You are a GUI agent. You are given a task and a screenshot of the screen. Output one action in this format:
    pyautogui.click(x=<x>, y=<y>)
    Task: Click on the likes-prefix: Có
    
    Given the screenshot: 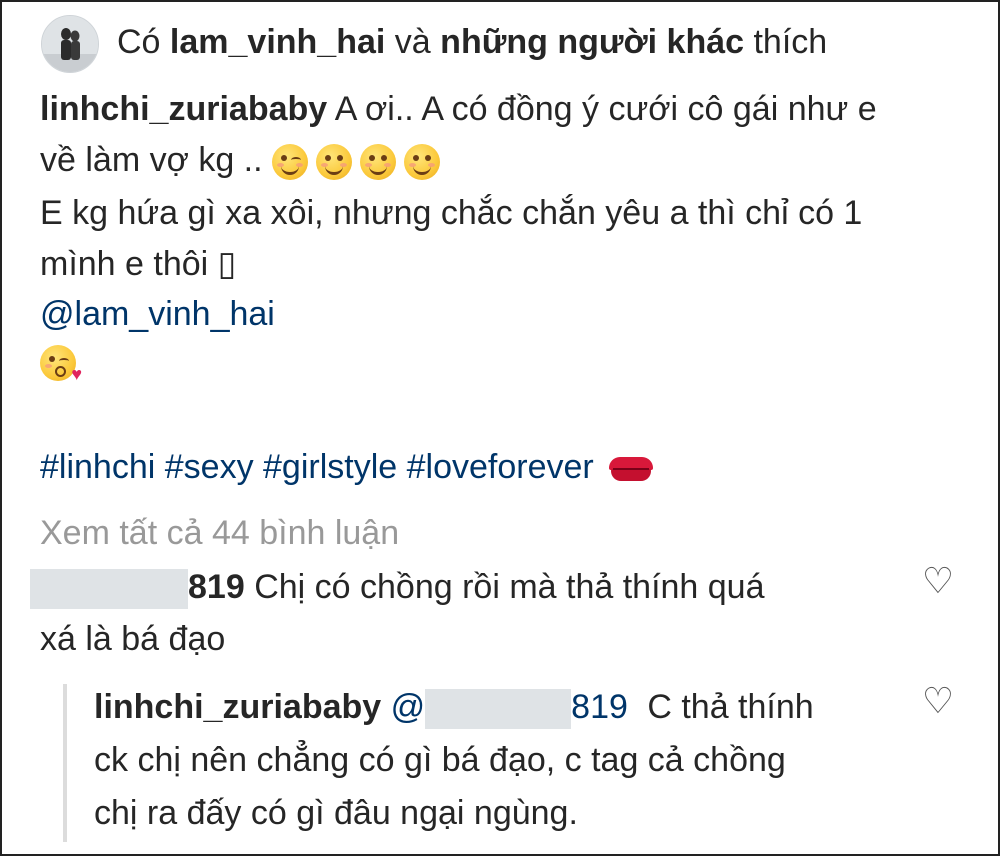 What is the action you would take?
    pyautogui.click(x=139, y=42)
    